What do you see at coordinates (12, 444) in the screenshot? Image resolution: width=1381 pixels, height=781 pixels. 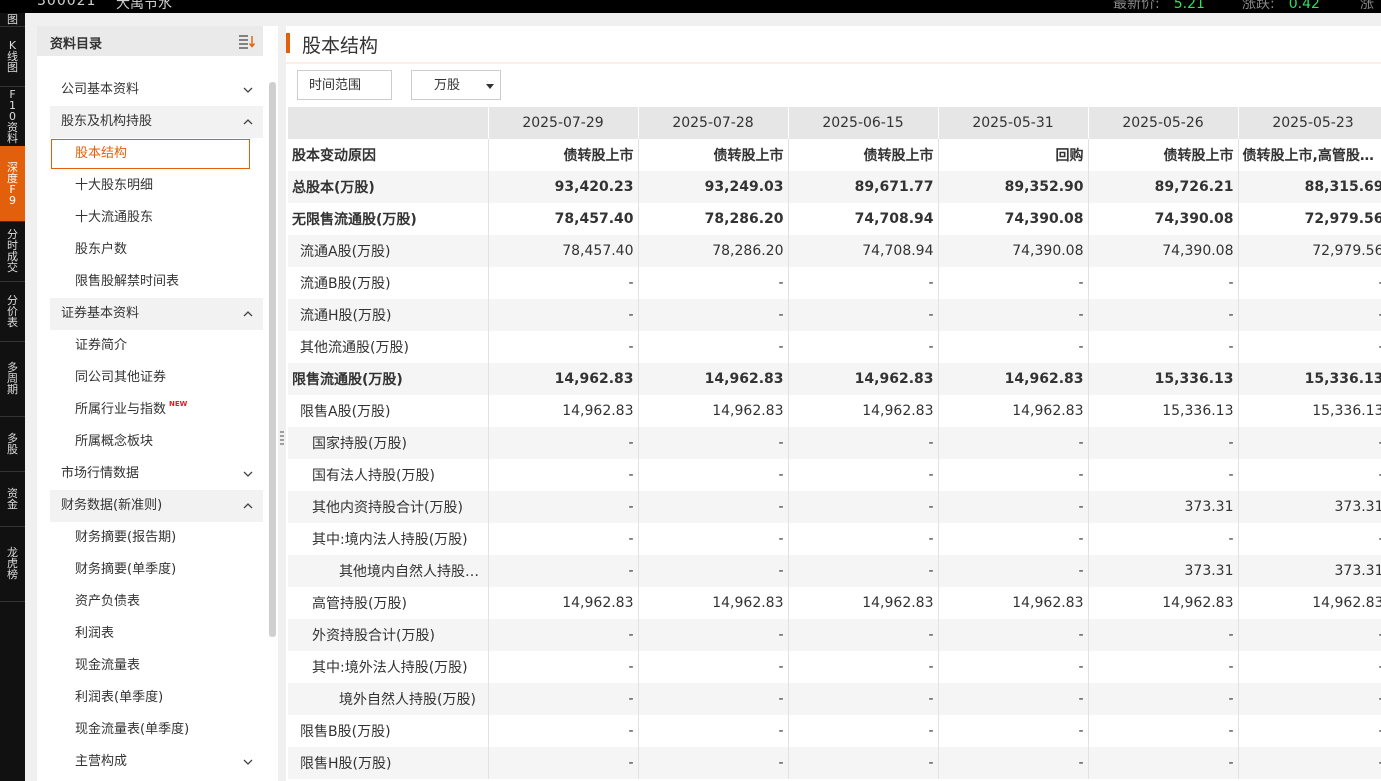 I see `left-nav-item-7: 多股` at bounding box center [12, 444].